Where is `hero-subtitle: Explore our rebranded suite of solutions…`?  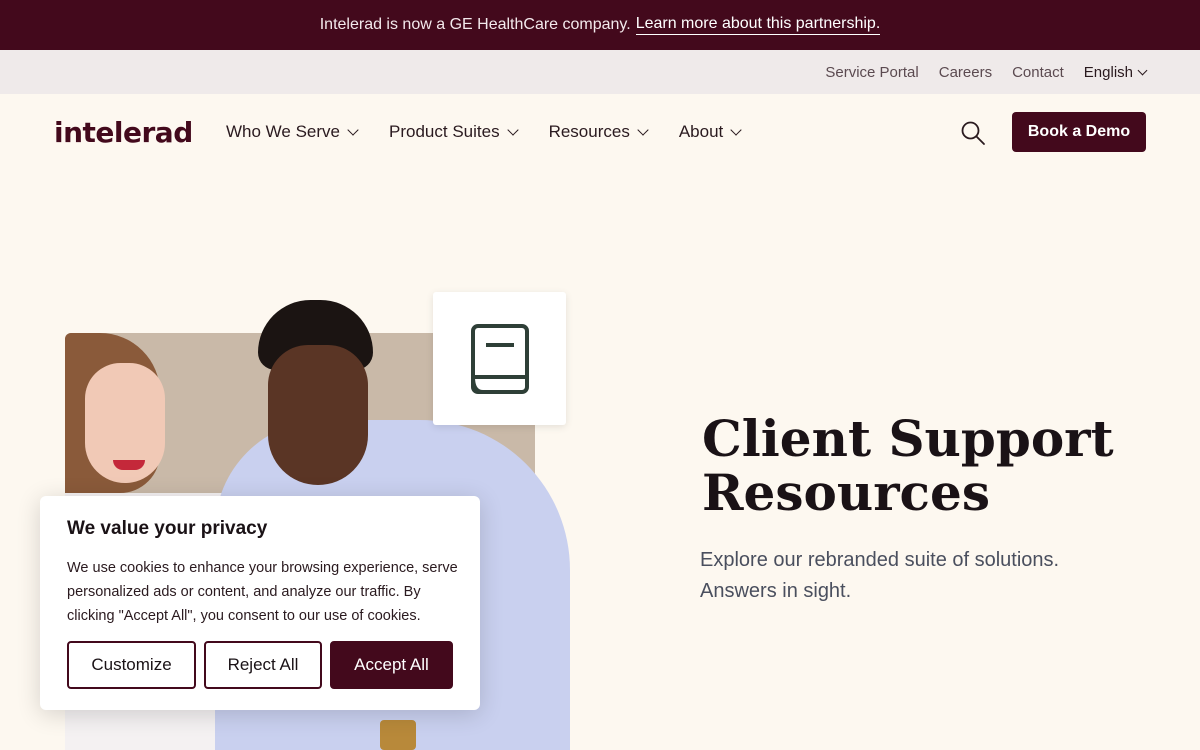
hero-subtitle: Explore our rebranded suite of solutions… is located at coordinates (910, 576).